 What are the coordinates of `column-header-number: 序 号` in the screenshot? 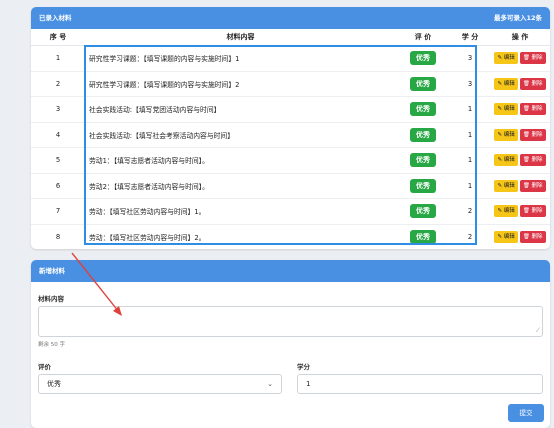 It's located at (58, 37).